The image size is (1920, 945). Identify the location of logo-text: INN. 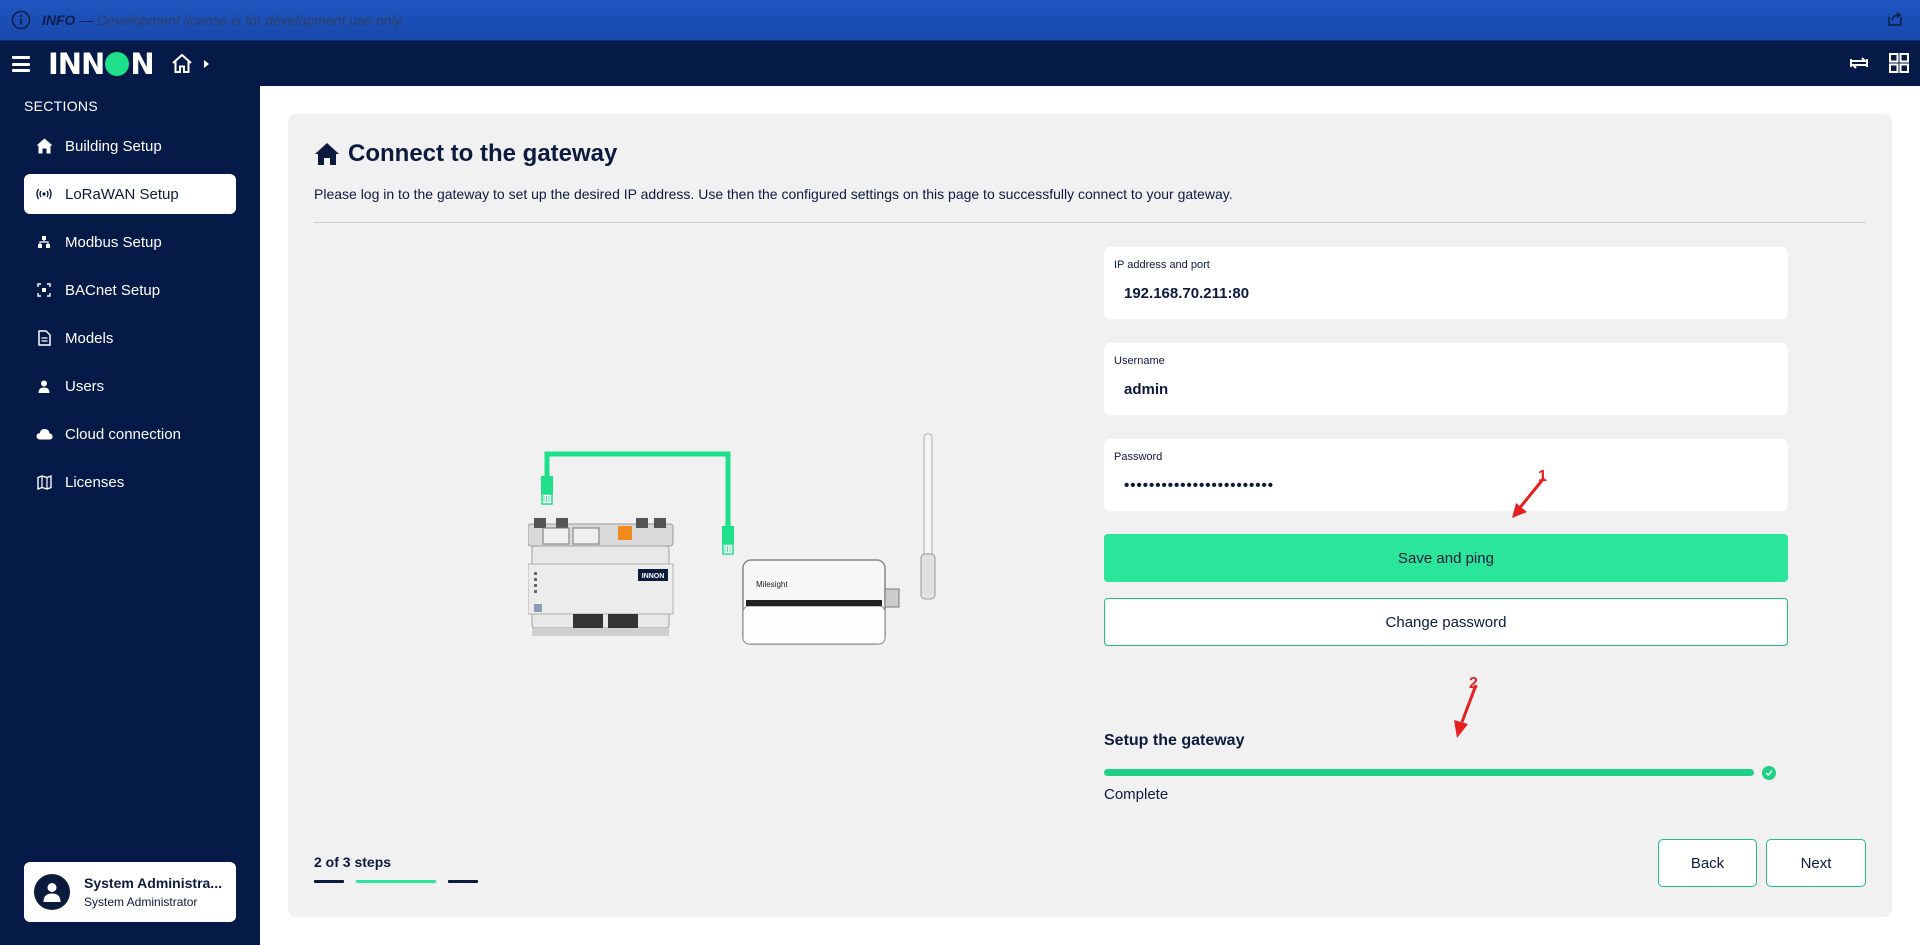
(76, 64).